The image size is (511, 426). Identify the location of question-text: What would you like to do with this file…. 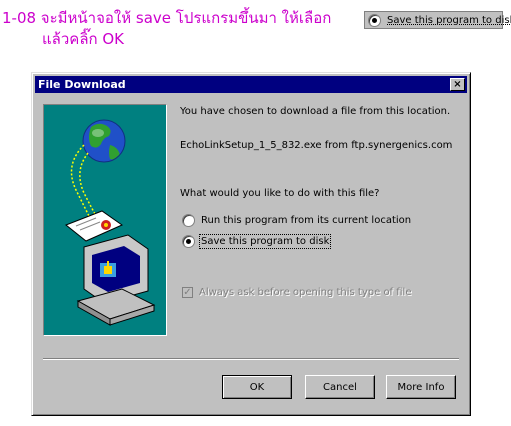
(280, 193).